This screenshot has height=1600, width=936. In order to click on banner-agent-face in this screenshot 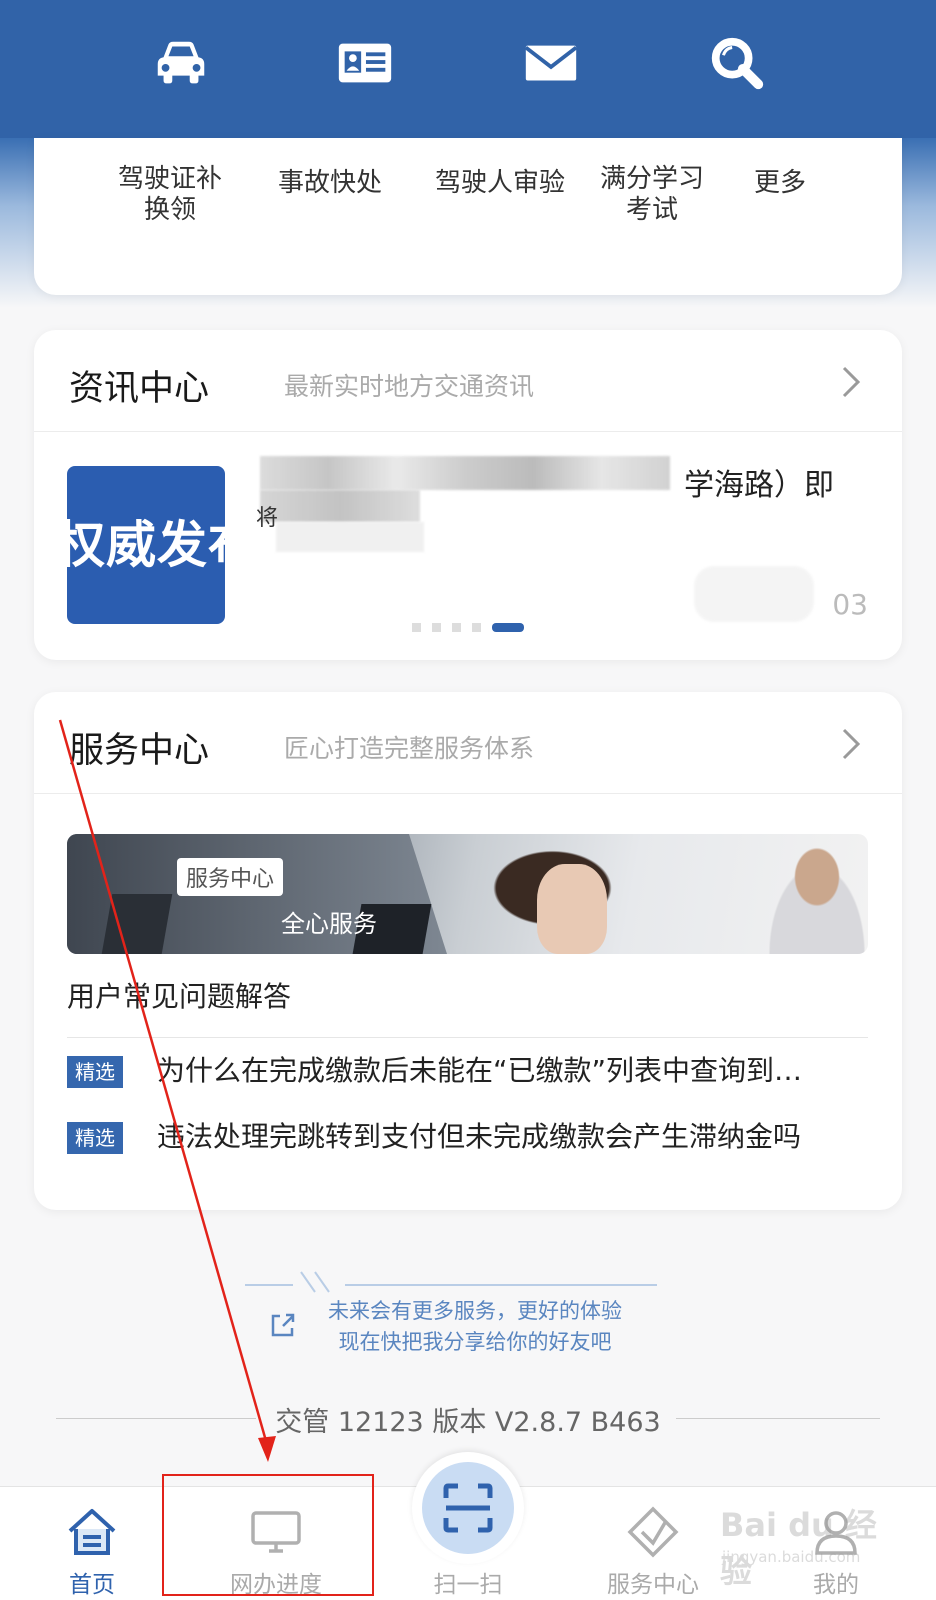, I will do `click(572, 909)`.